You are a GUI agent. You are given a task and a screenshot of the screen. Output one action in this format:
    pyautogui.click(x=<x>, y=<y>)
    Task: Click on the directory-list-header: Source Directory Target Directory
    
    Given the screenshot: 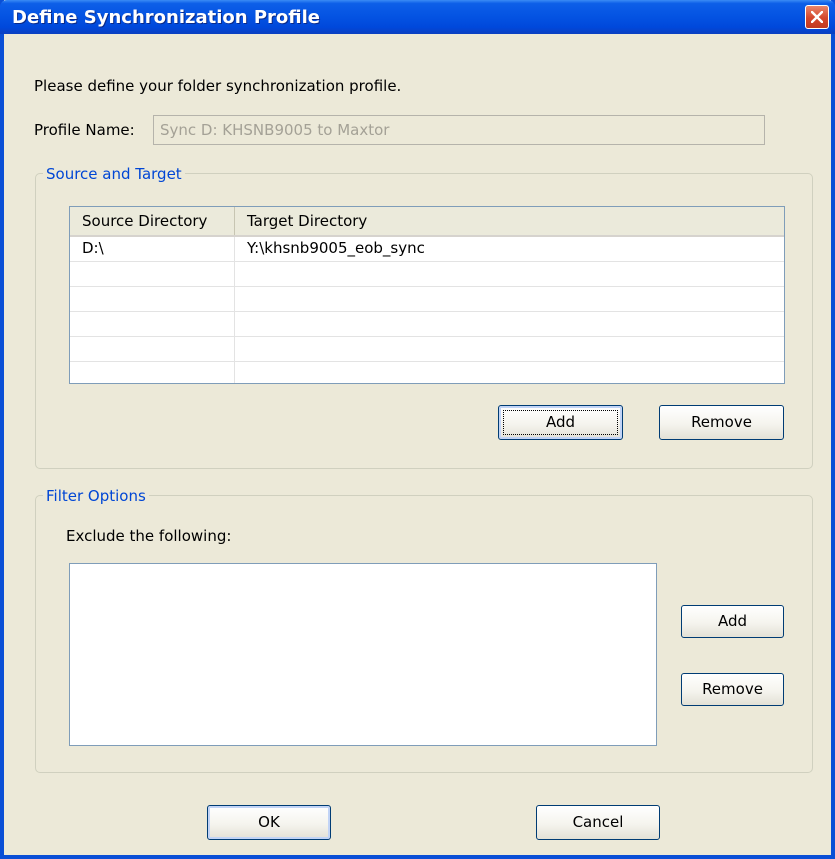 What is the action you would take?
    pyautogui.click(x=427, y=222)
    